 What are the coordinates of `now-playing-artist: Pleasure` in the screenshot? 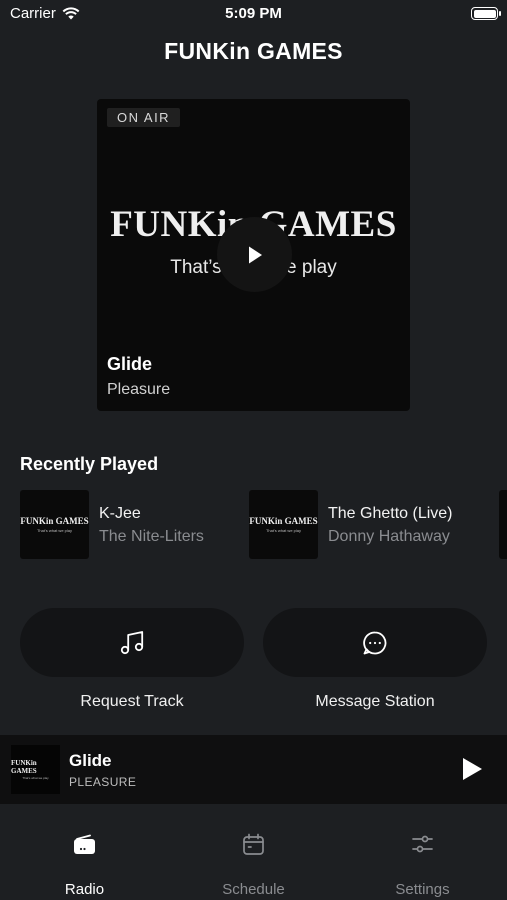 It's located at (139, 389).